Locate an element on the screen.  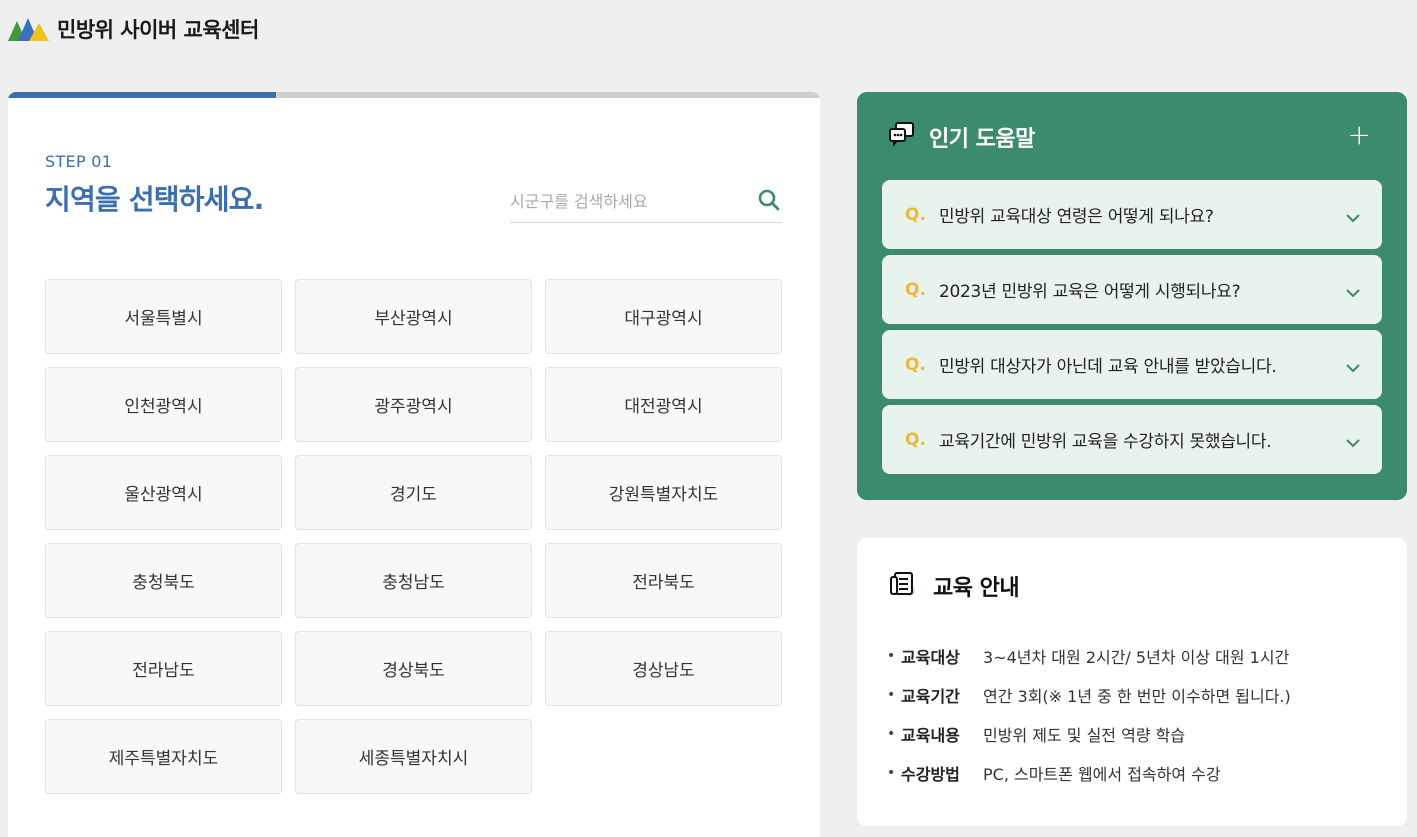
faq-item: Q. 2023년 민방위 교육은 어떻게 시행되나요? is located at coordinates (1132, 289).